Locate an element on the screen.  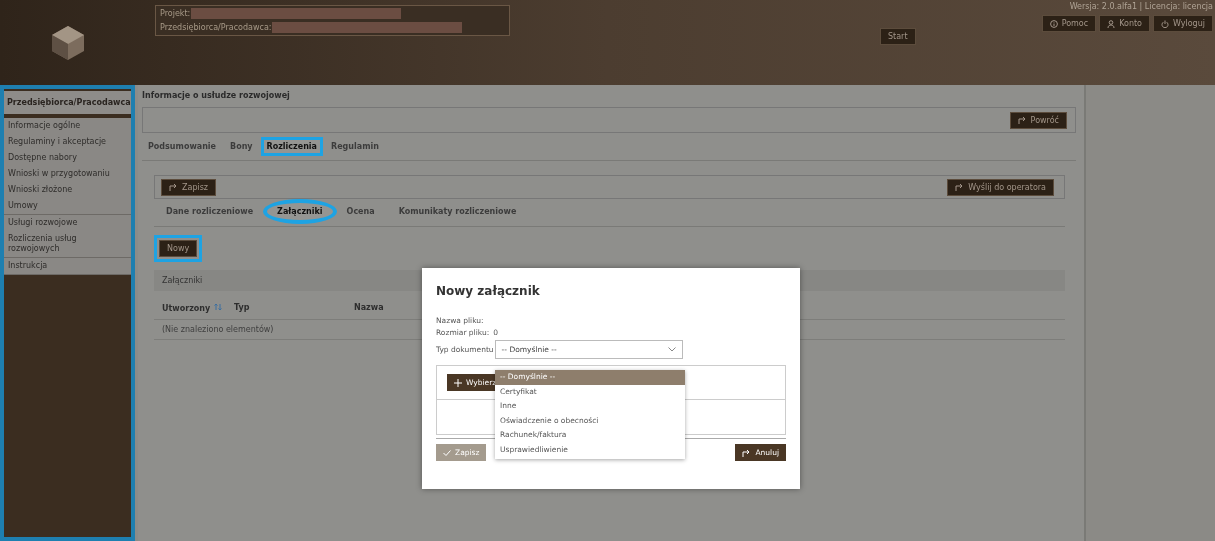
sidebar-item: Informacje ogólne is located at coordinates (67, 126).